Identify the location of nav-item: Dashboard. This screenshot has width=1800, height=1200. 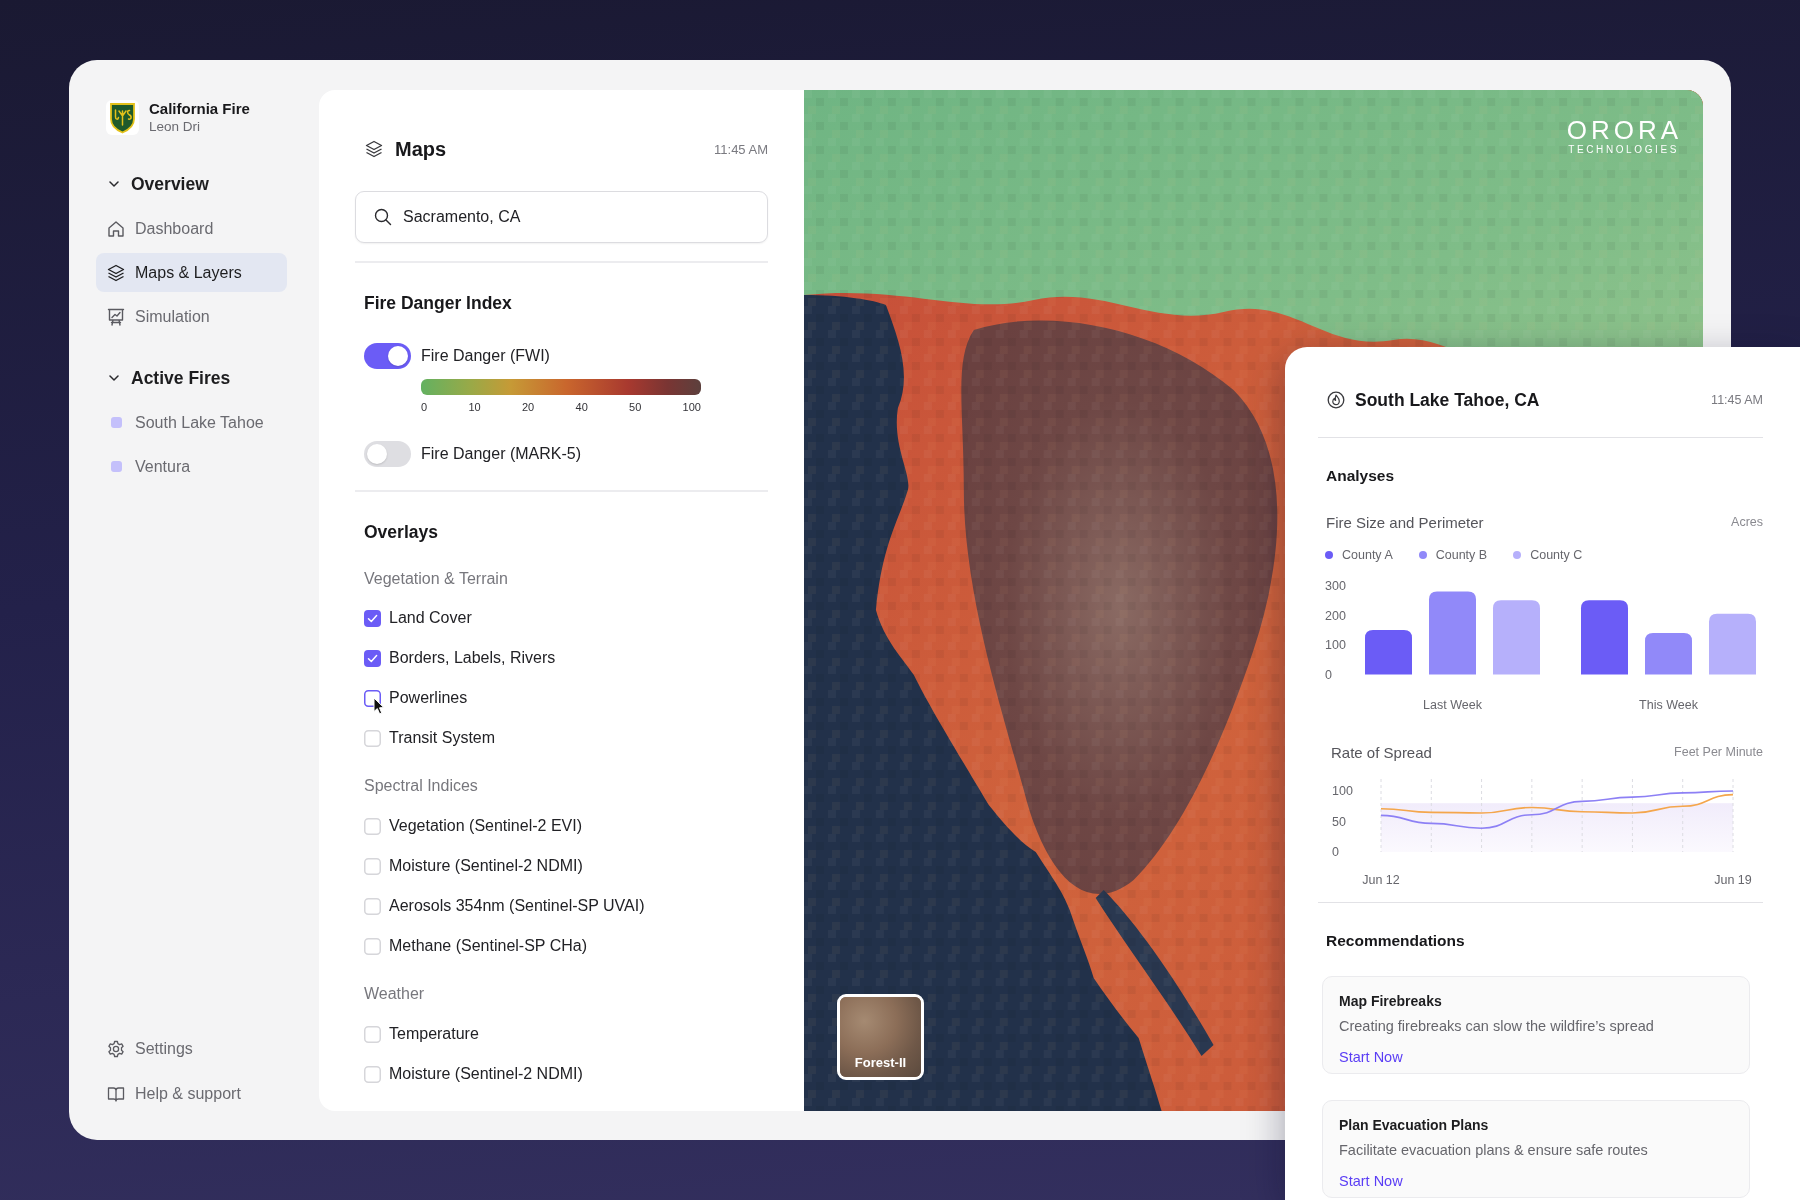
(191, 228).